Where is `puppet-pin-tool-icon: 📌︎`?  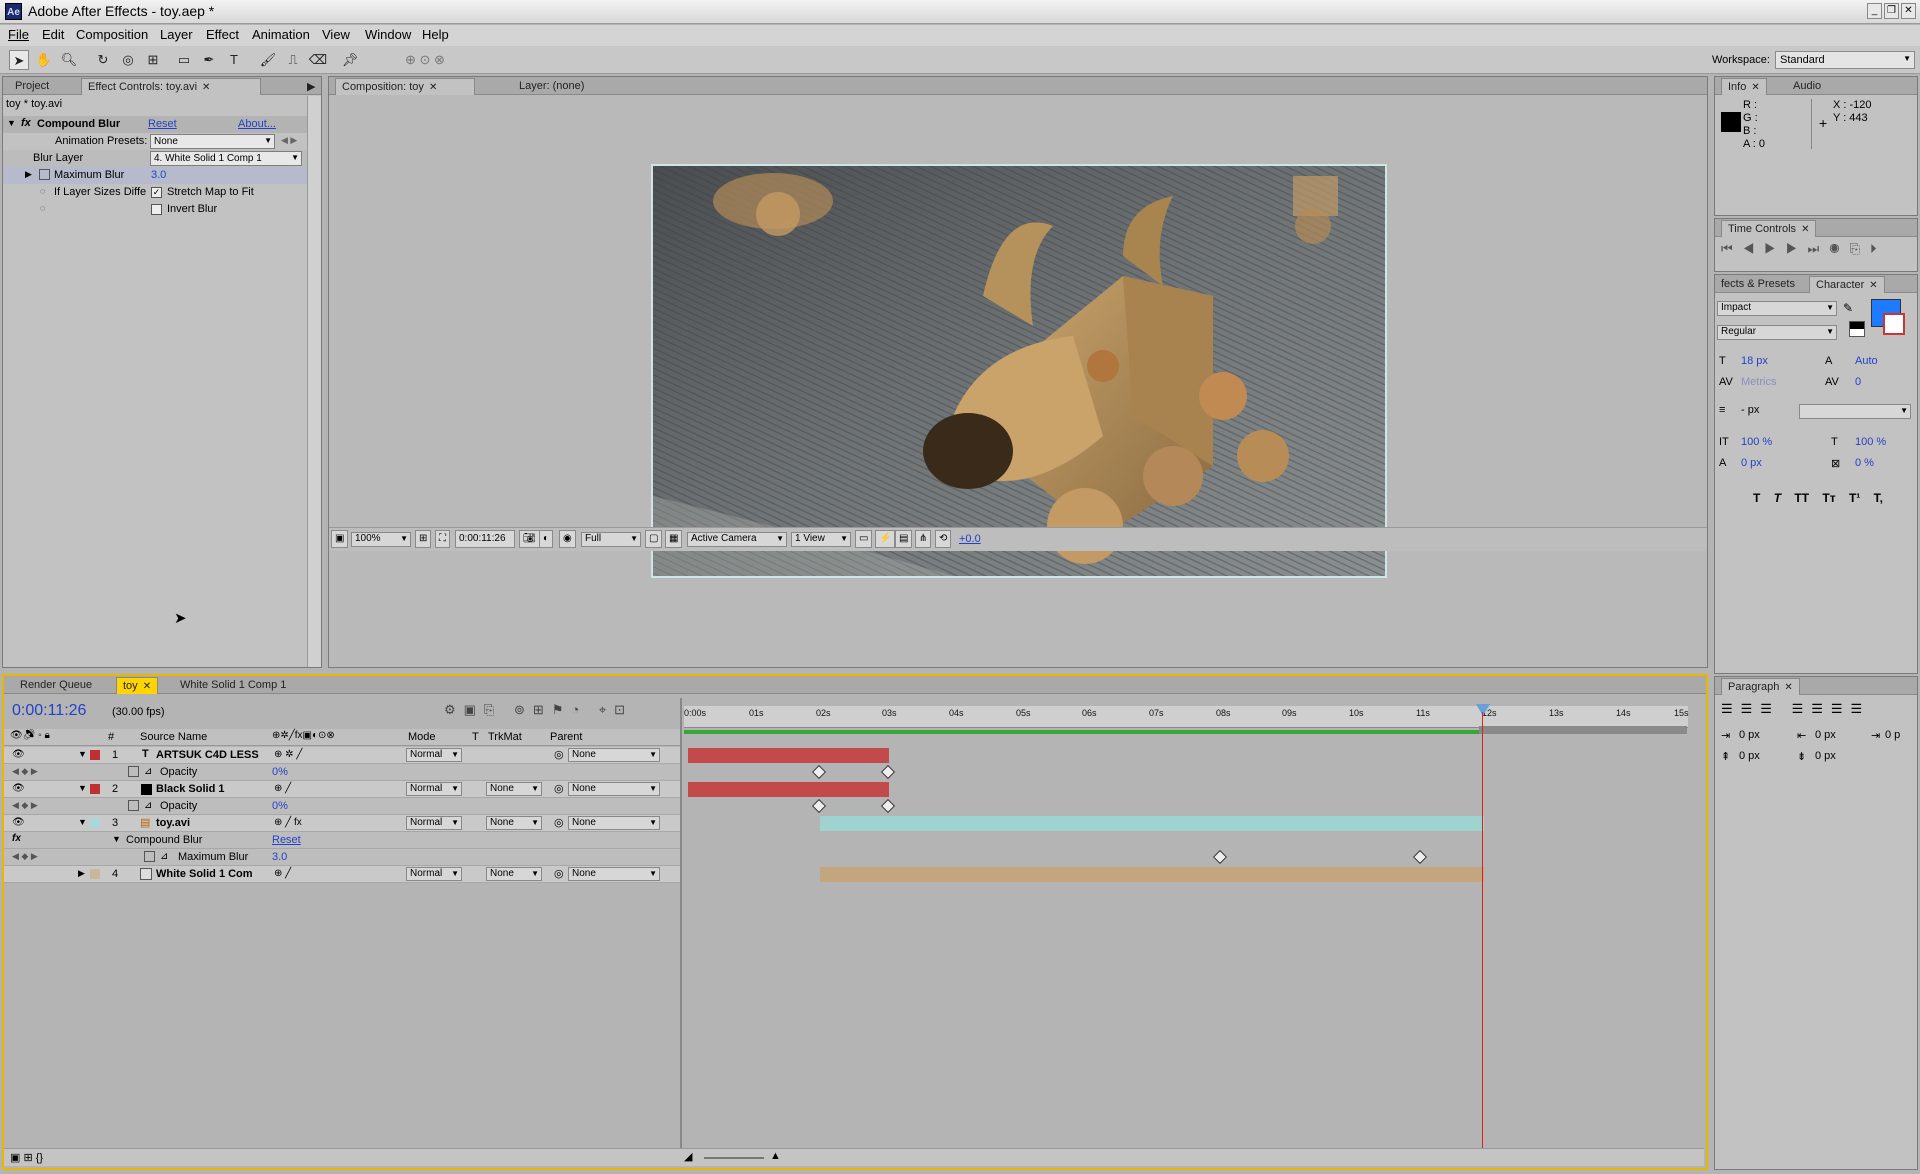 puppet-pin-tool-icon: 📌︎ is located at coordinates (350, 60).